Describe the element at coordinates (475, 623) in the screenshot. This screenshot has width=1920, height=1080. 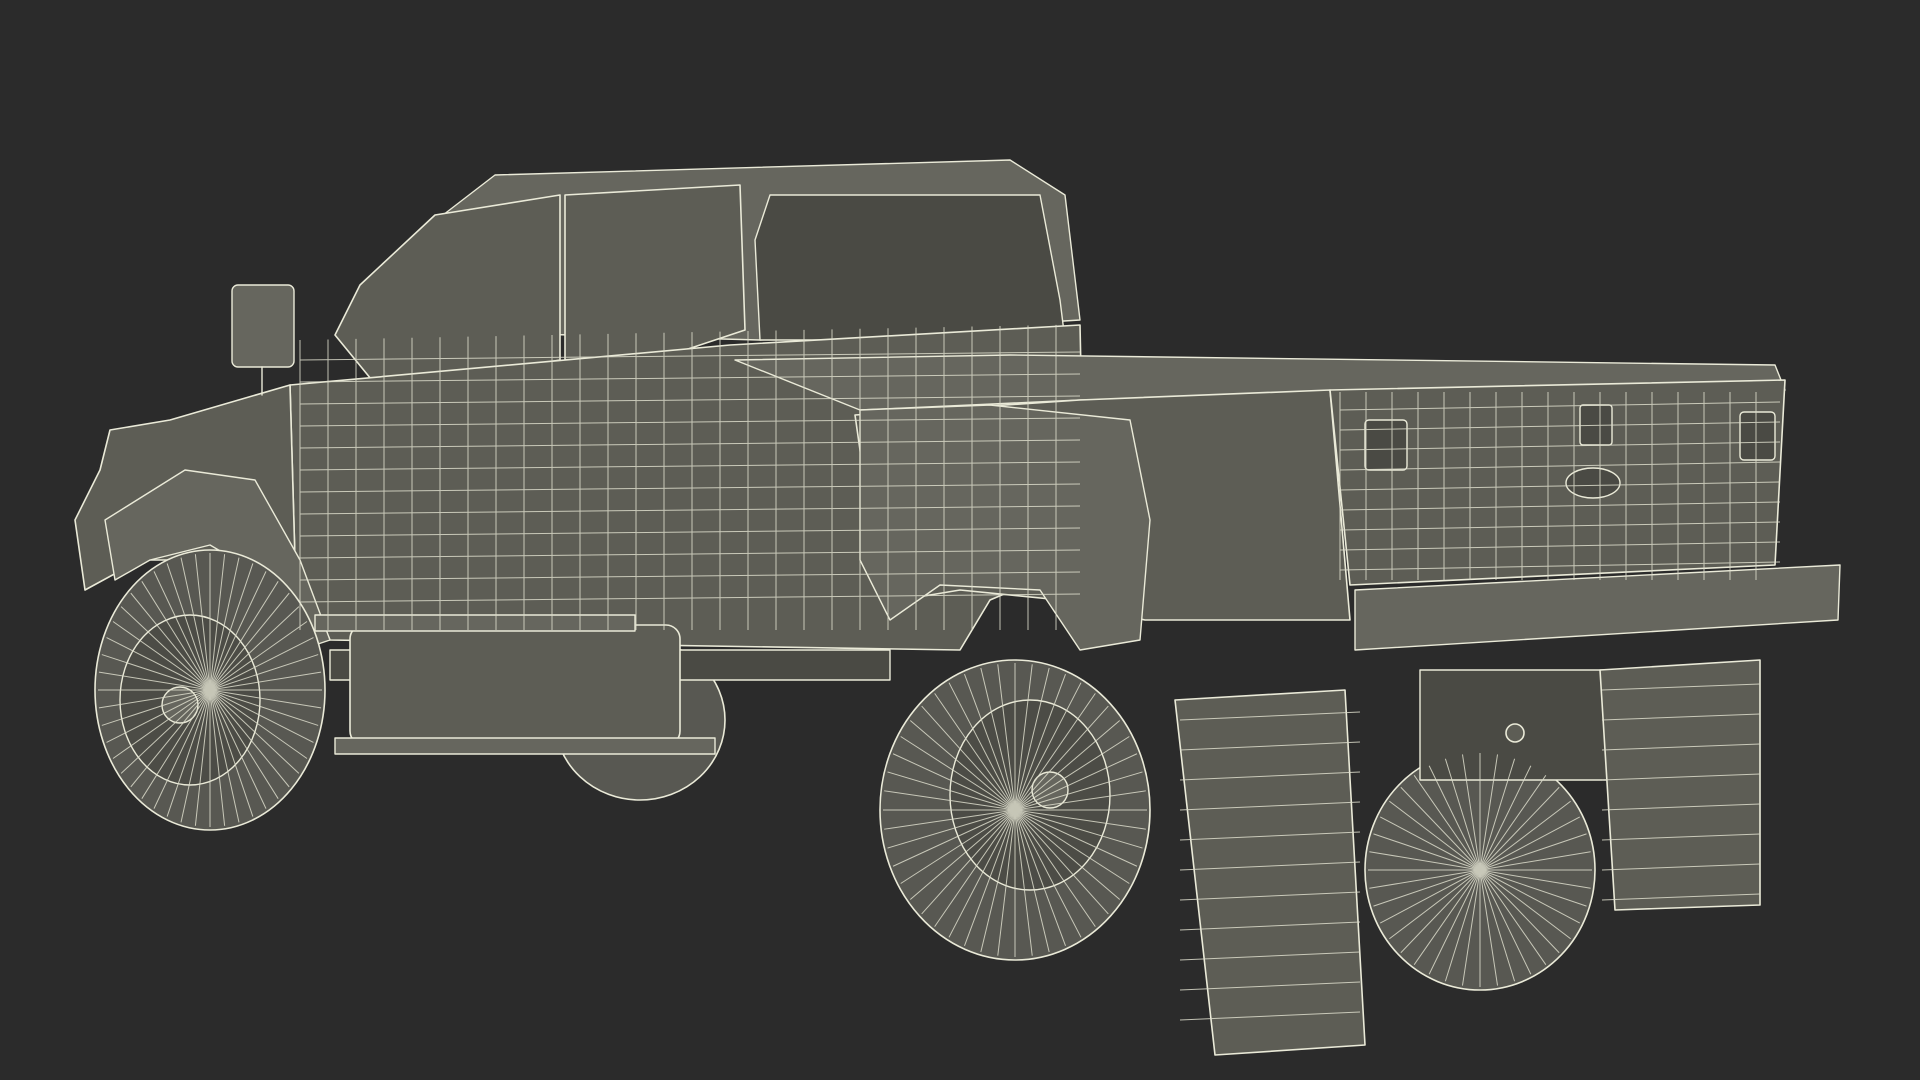
I see `step-top` at that location.